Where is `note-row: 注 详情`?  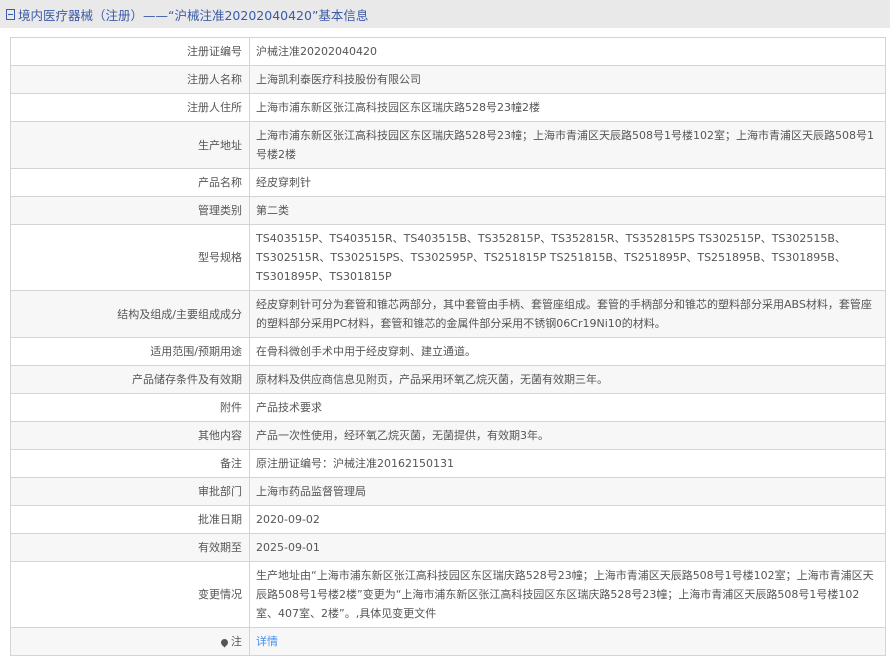
note-row: 注 详情 is located at coordinates (448, 641).